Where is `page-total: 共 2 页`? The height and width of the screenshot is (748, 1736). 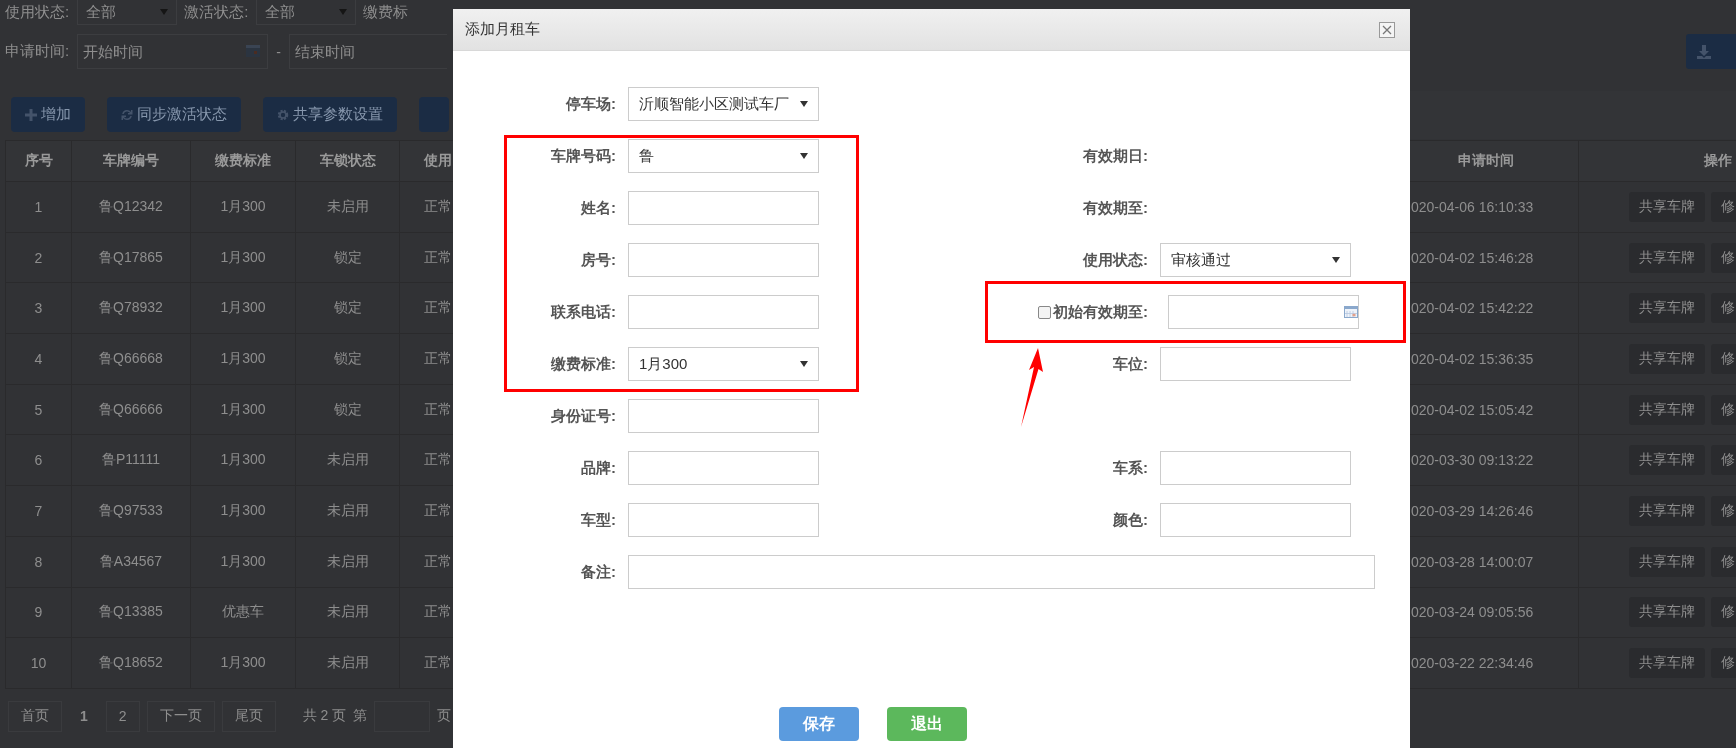 page-total: 共 2 页 is located at coordinates (324, 716).